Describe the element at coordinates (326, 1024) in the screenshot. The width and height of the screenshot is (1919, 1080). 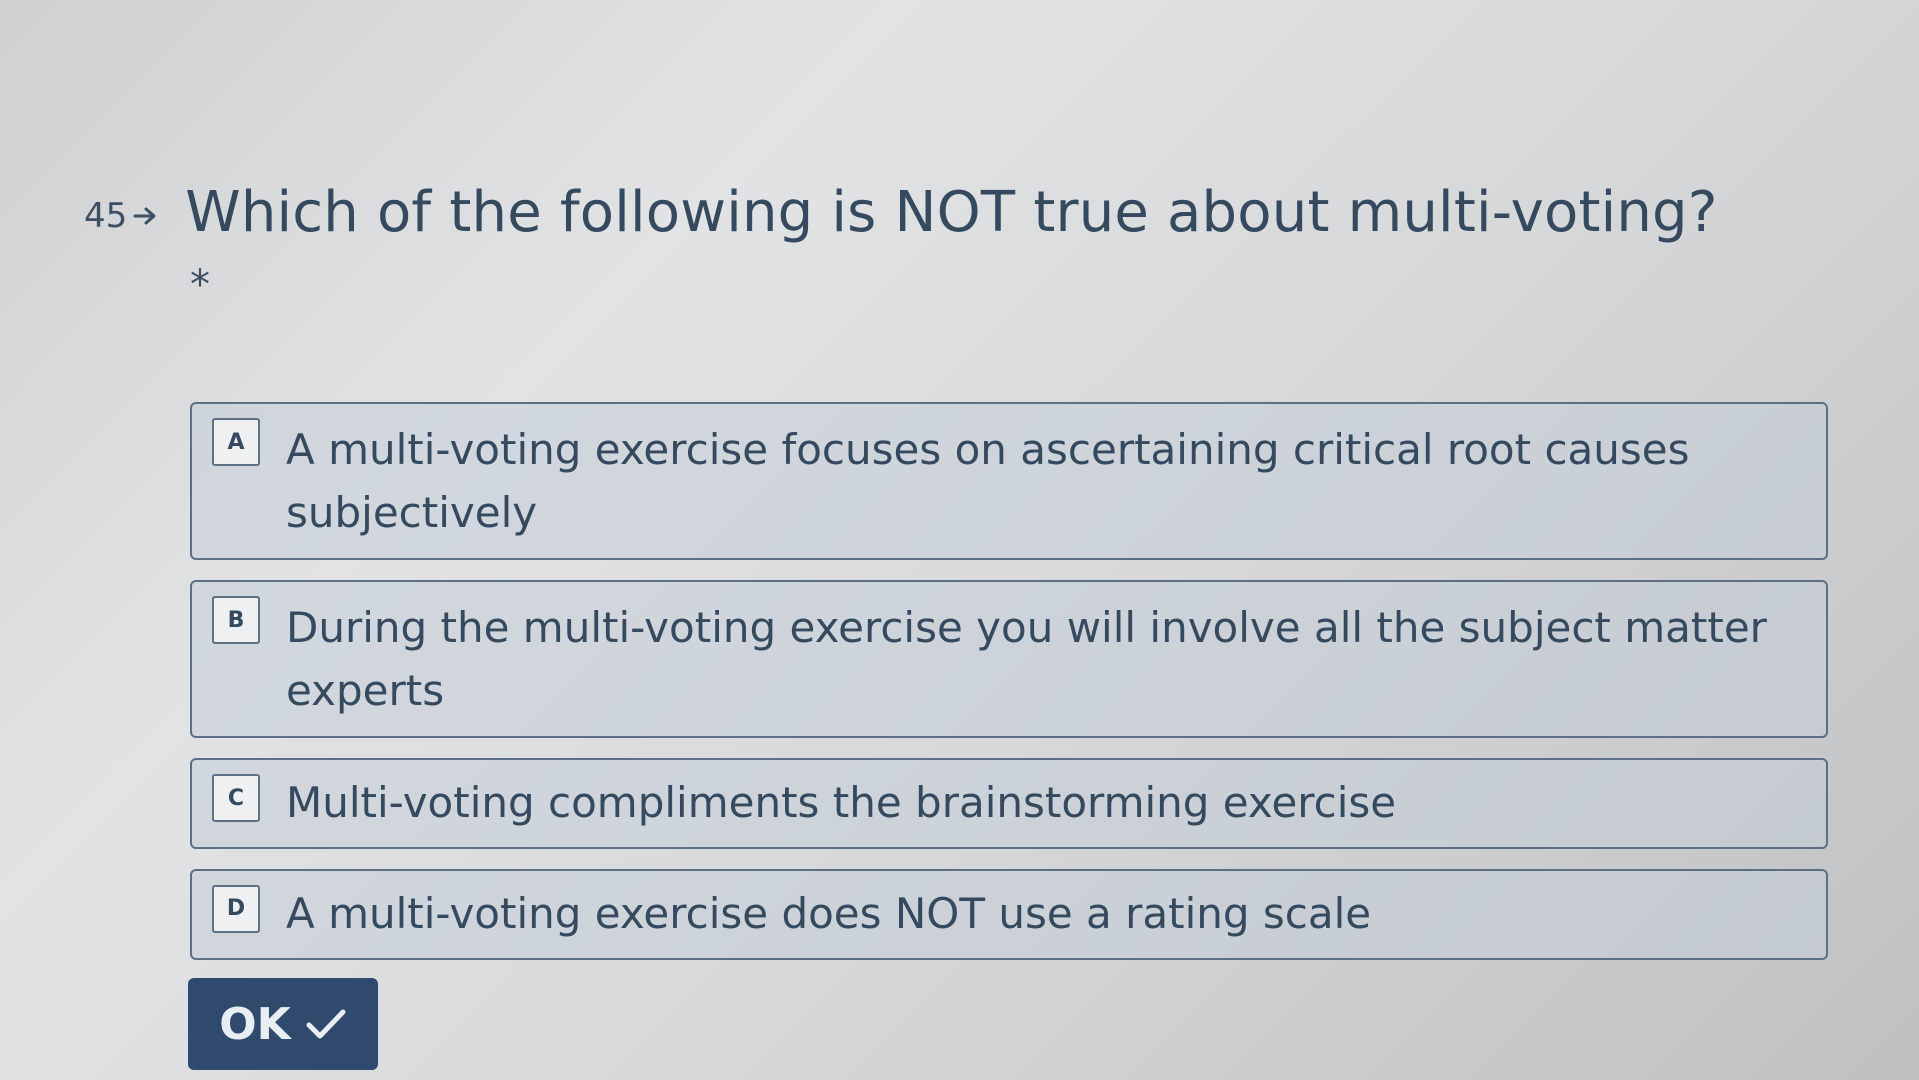
I see `checkmark-icon` at that location.